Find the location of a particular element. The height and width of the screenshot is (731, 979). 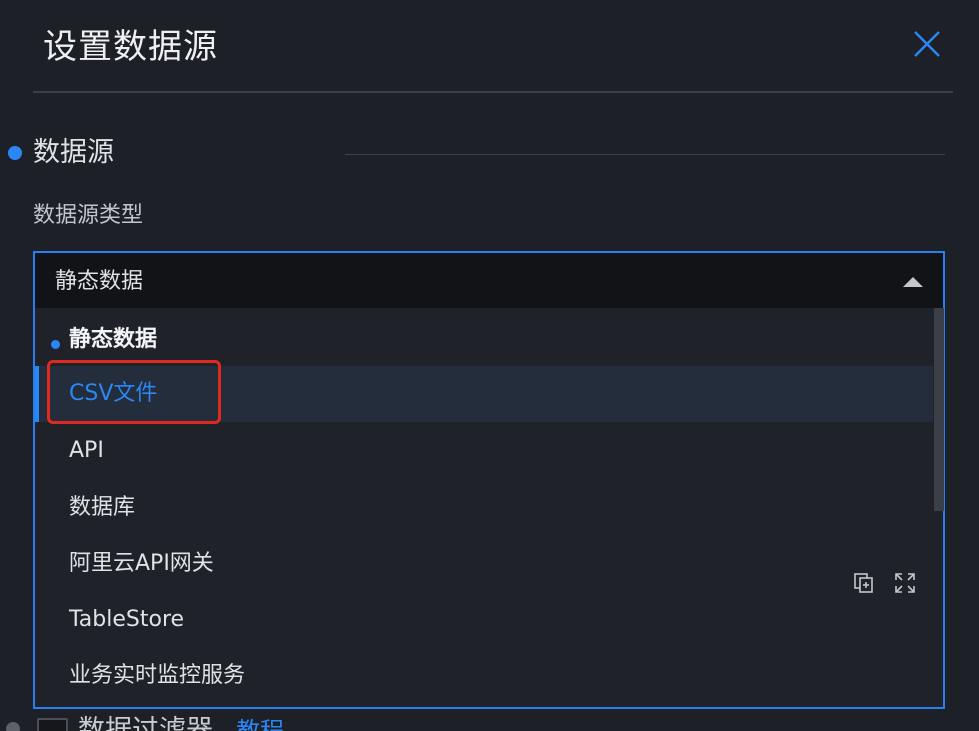

section-divider is located at coordinates (645, 154).